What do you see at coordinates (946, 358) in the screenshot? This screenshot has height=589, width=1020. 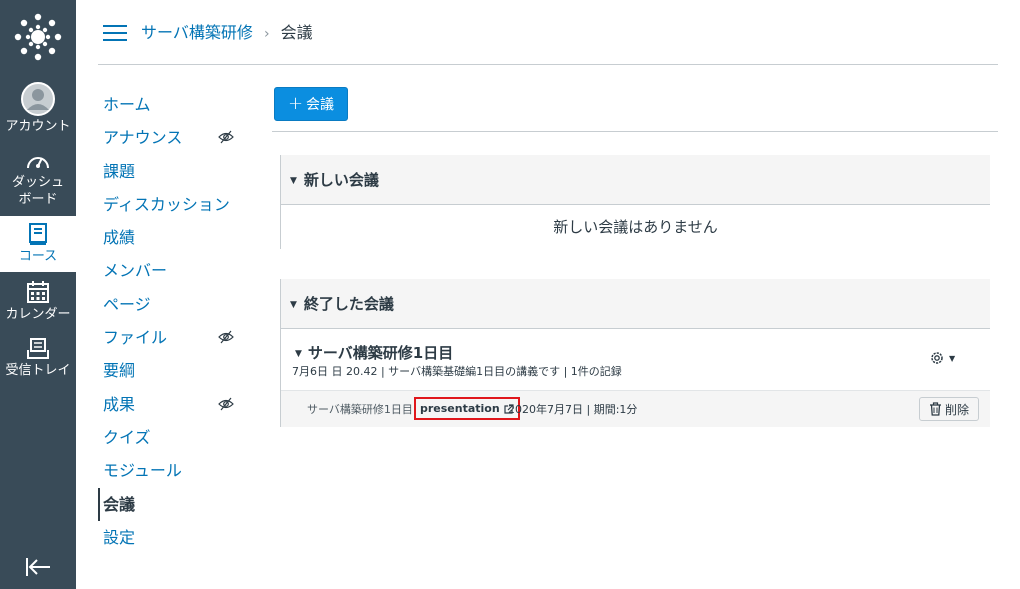 I see `conference-settings-menu: ▼` at bounding box center [946, 358].